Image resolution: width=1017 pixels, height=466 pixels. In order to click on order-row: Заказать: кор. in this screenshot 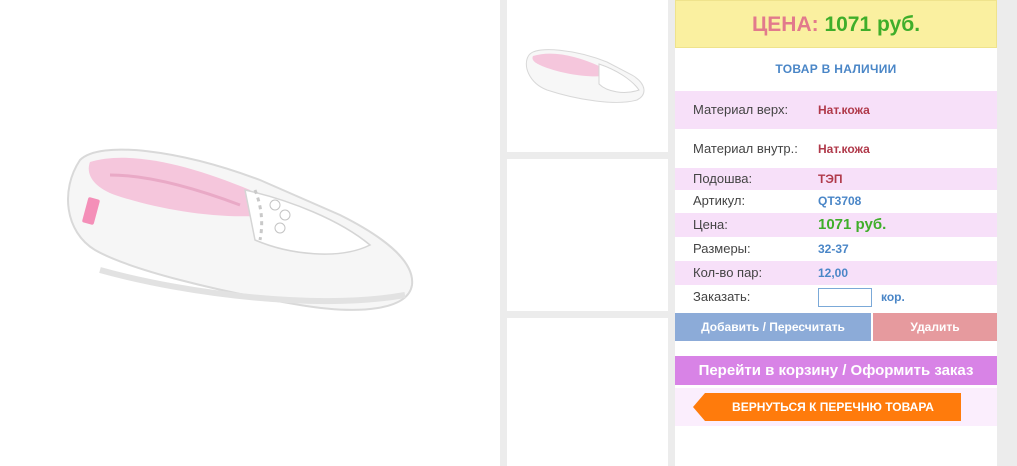, I will do `click(836, 297)`.